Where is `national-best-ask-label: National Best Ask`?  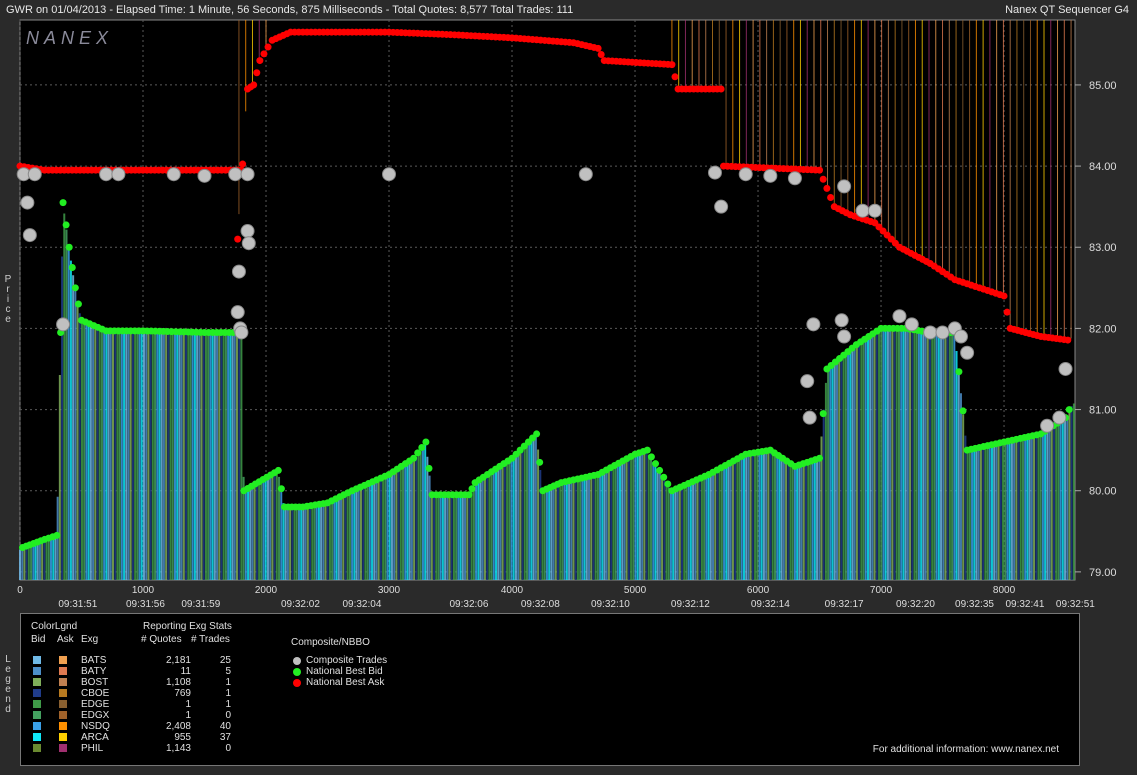
national-best-ask-label: National Best Ask is located at coordinates (345, 682).